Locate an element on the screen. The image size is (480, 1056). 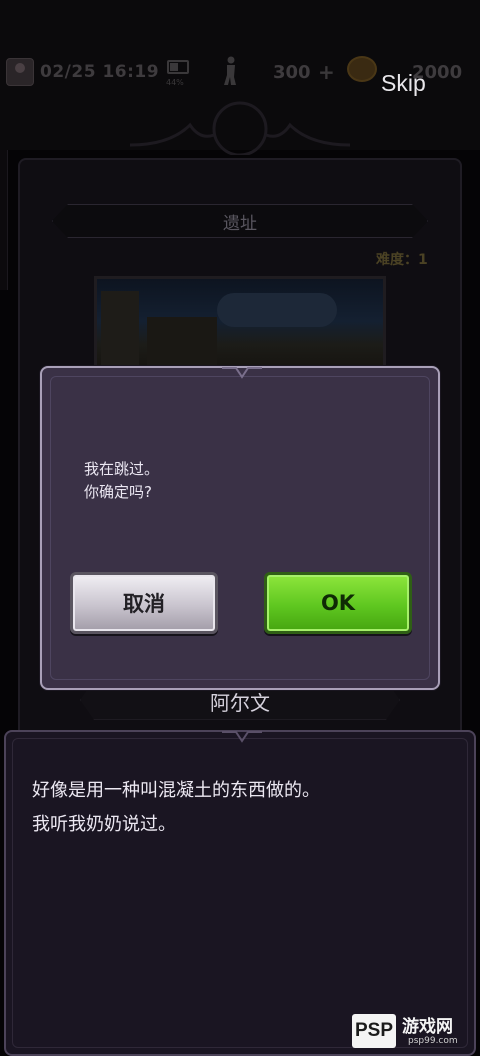
datetime-text: 02/25 16:19 is located at coordinates (100, 72).